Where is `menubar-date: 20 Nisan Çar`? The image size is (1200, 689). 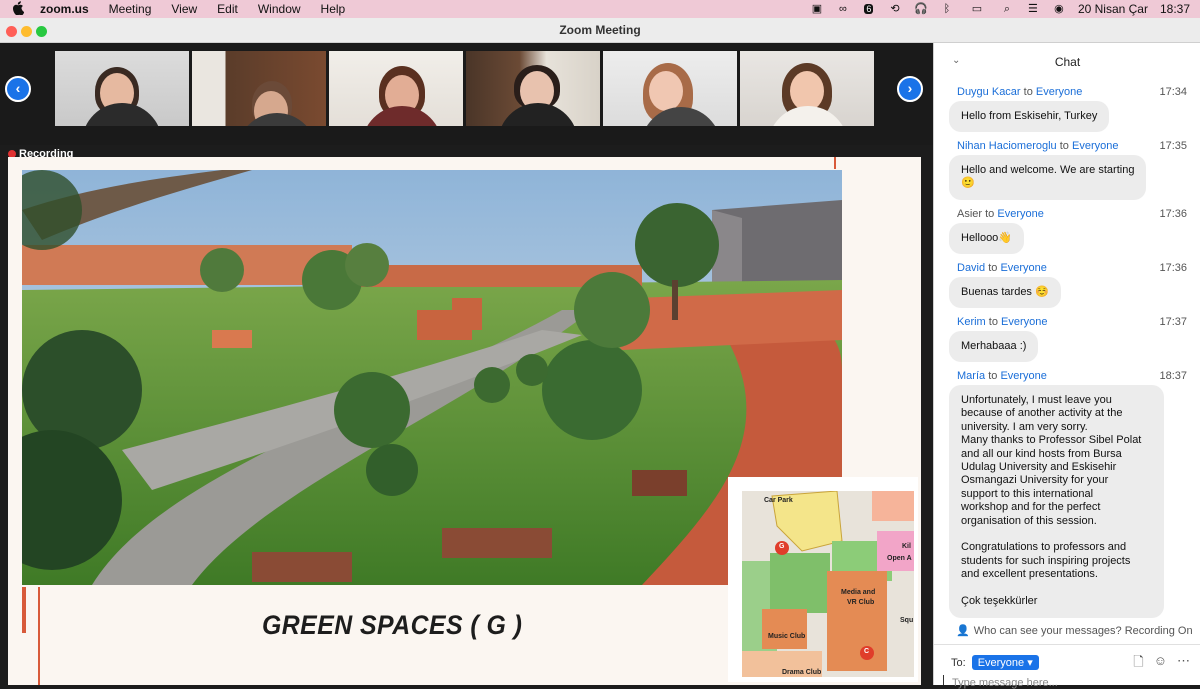
menubar-date: 20 Nisan Çar is located at coordinates (1112, 9).